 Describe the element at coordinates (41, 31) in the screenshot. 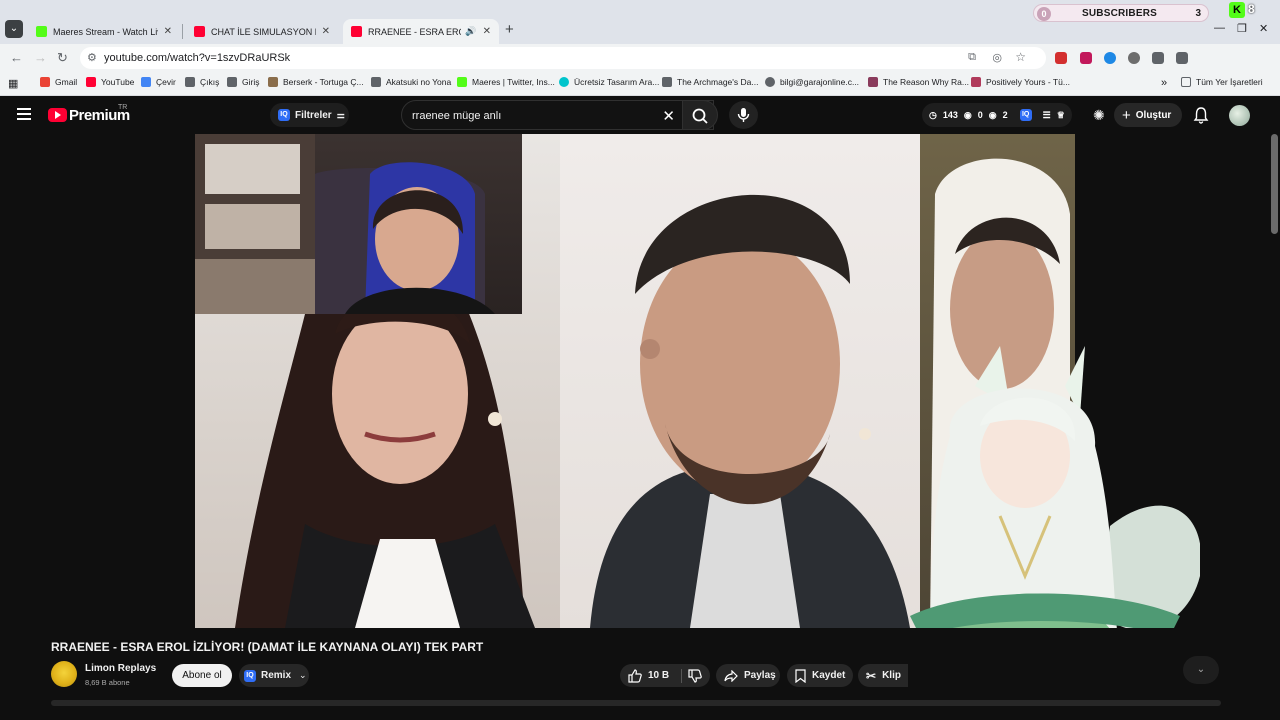

I see `kick-favicon-icon` at that location.